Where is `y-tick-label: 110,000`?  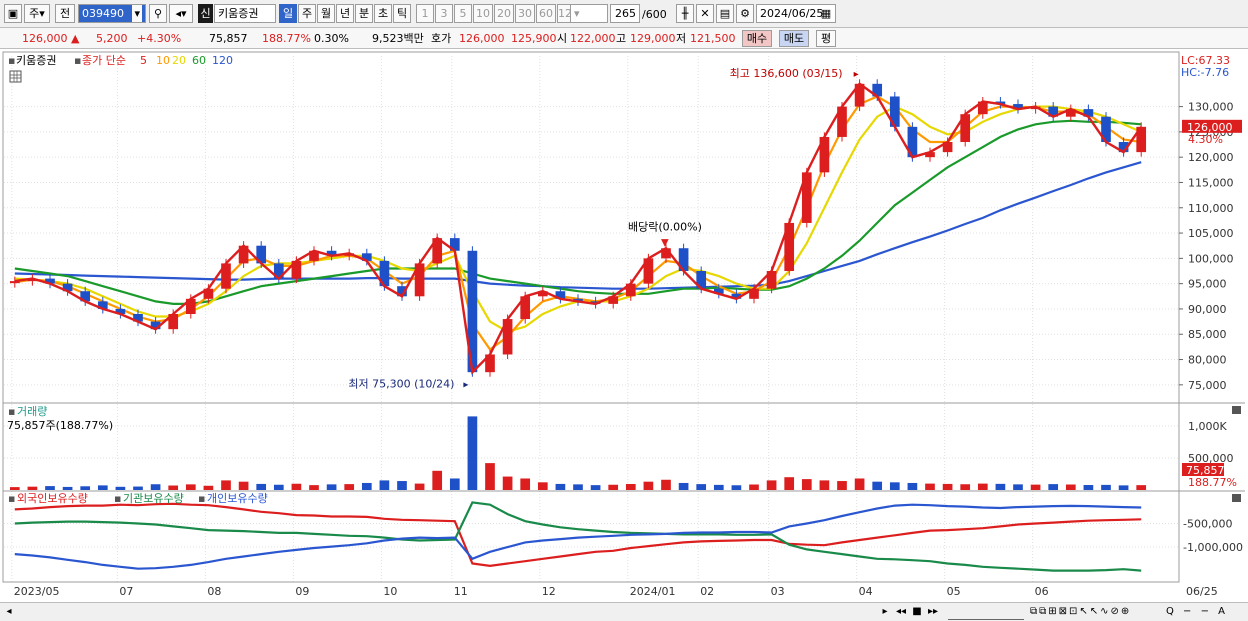 y-tick-label: 110,000 is located at coordinates (1211, 208).